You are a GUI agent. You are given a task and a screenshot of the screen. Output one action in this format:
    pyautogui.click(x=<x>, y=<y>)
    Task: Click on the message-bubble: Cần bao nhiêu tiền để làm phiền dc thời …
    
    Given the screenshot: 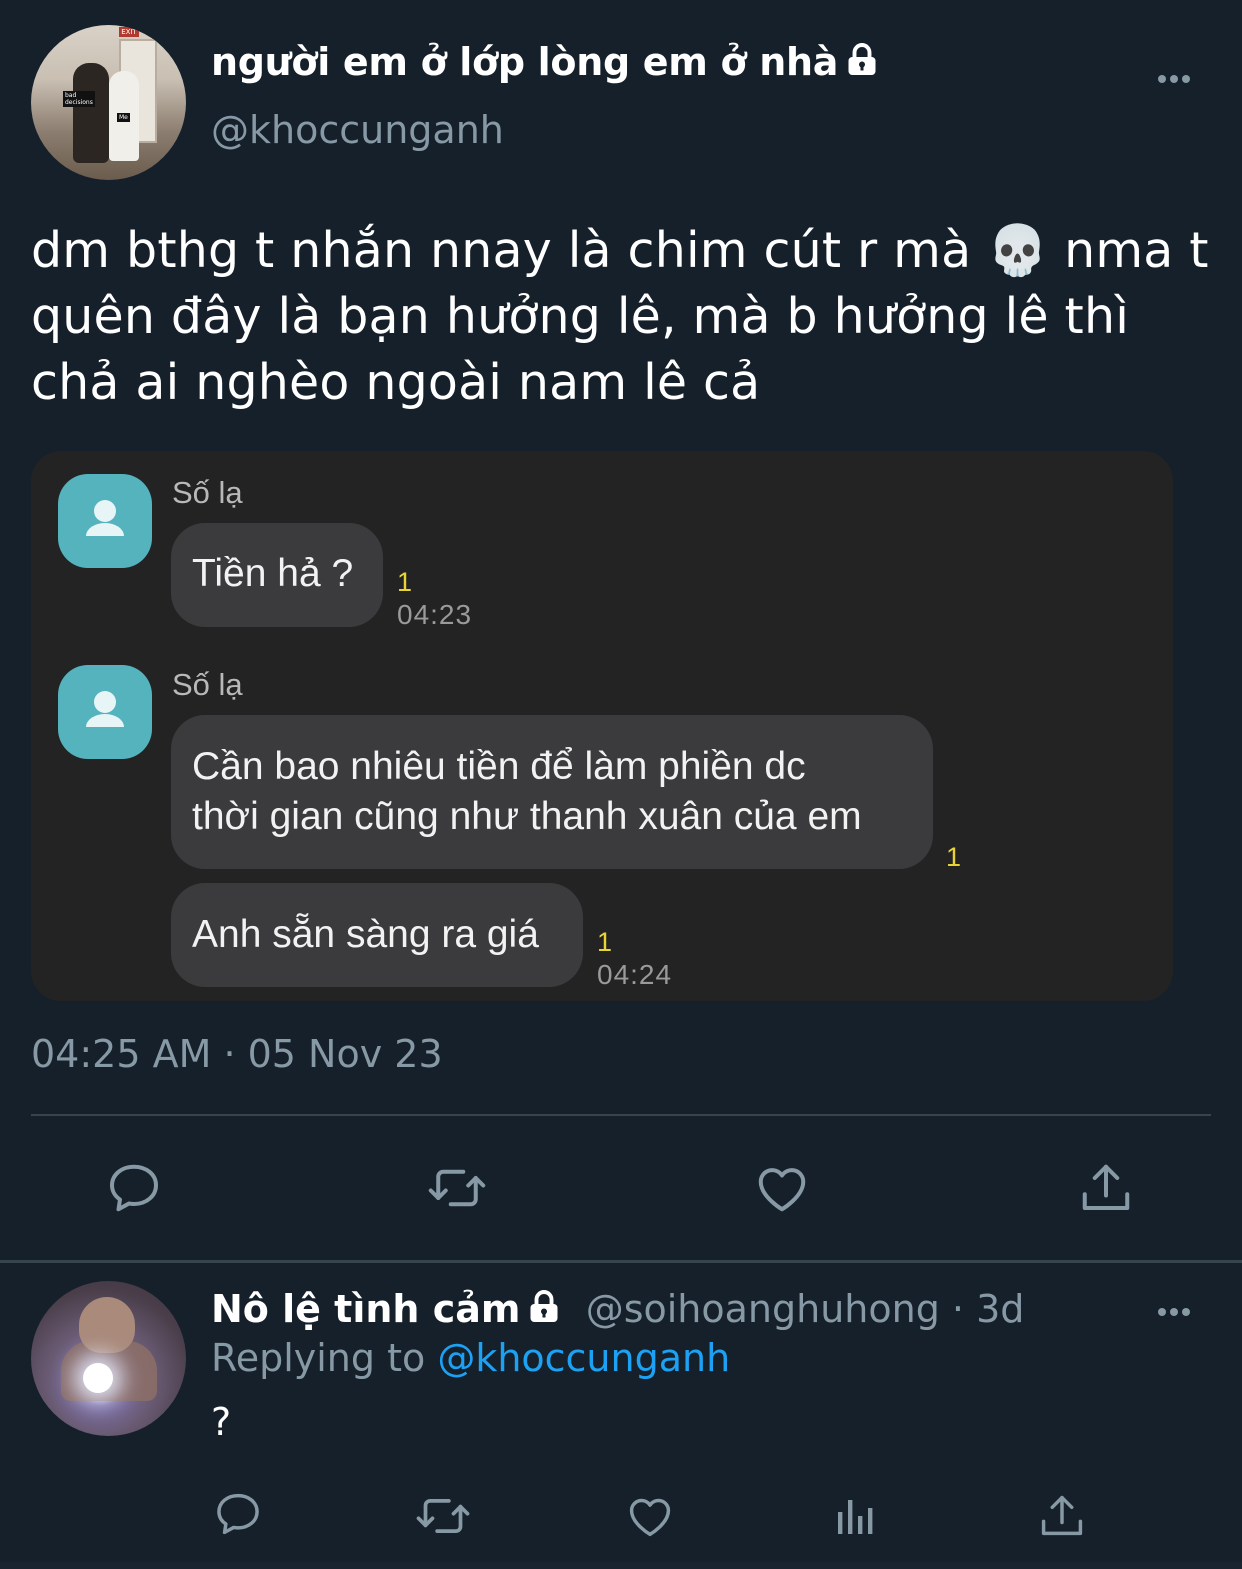 What is the action you would take?
    pyautogui.click(x=552, y=792)
    